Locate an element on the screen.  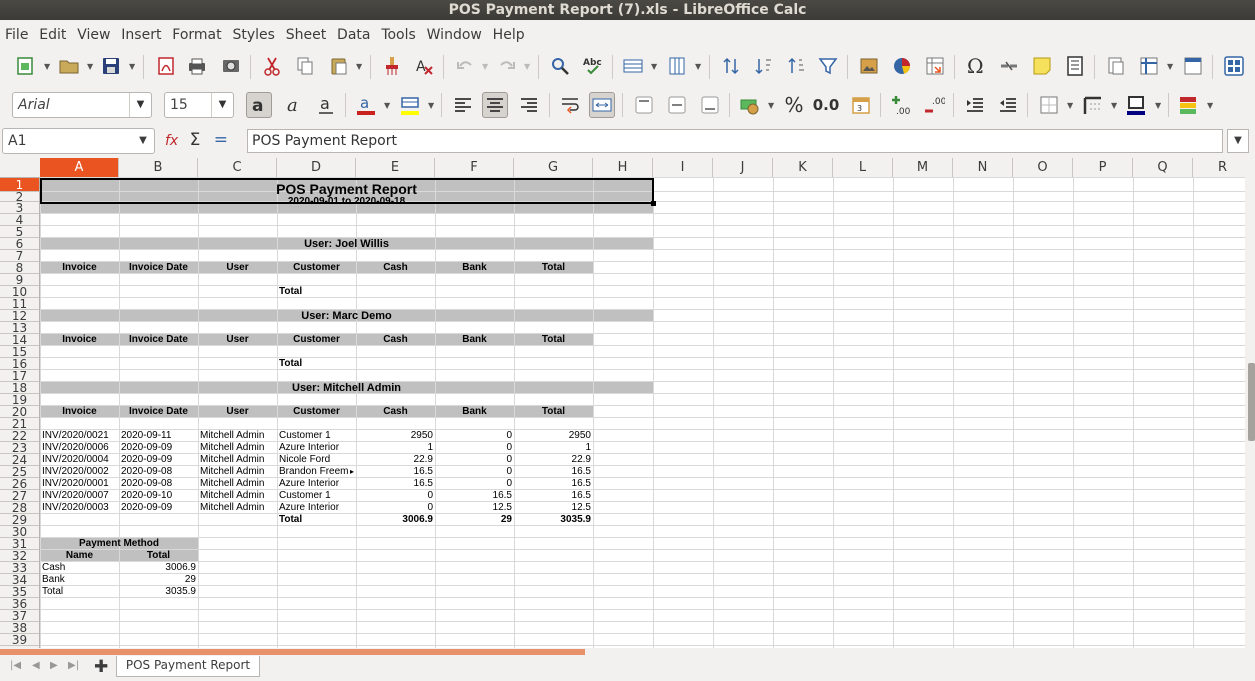
export-pdf-icon is located at coordinates (166, 66).